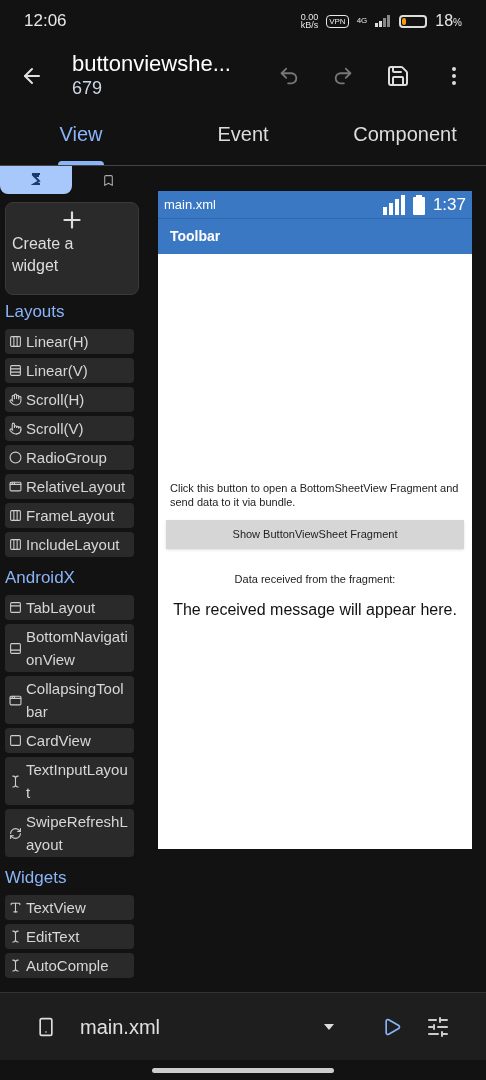 Image resolution: width=486 pixels, height=1080 pixels. I want to click on palette-item: Scroll(H), so click(69, 399).